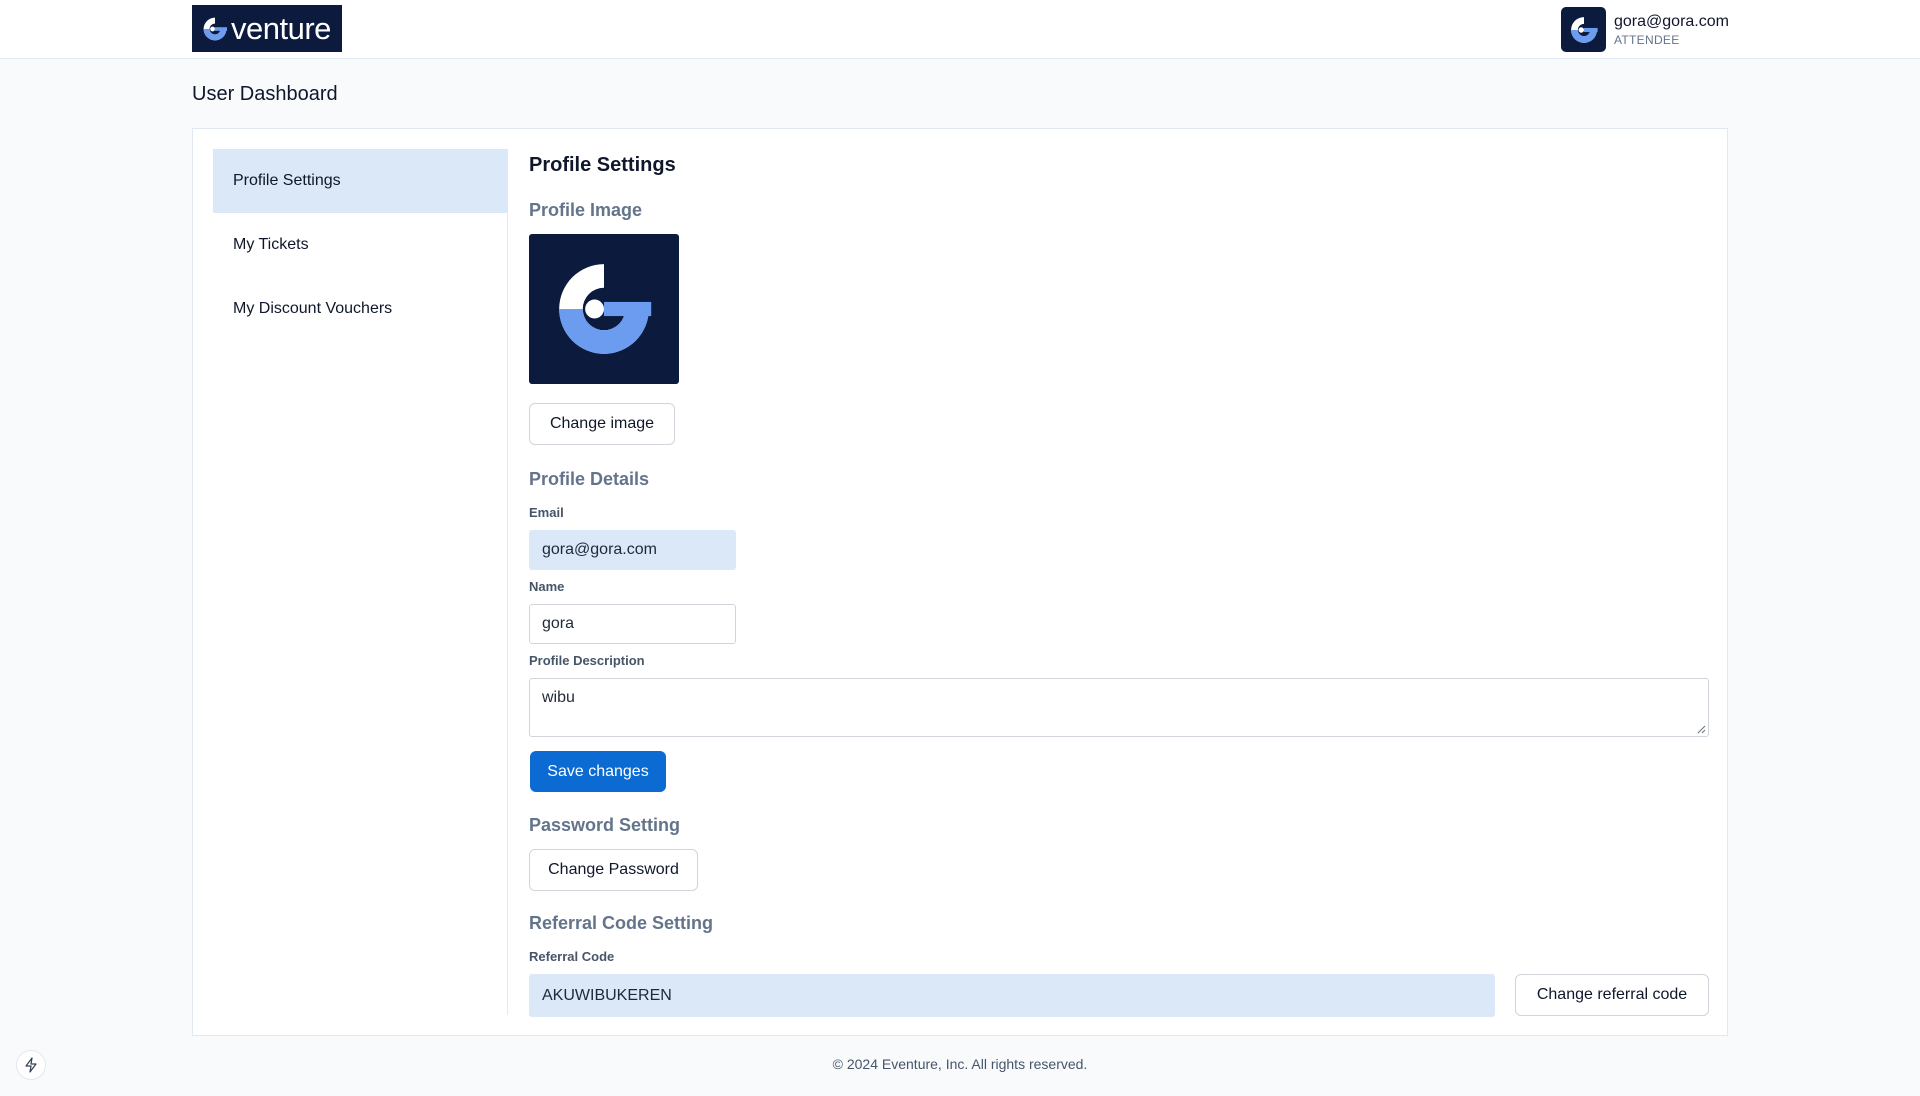  I want to click on profile-description-field: wibu, so click(1119, 707).